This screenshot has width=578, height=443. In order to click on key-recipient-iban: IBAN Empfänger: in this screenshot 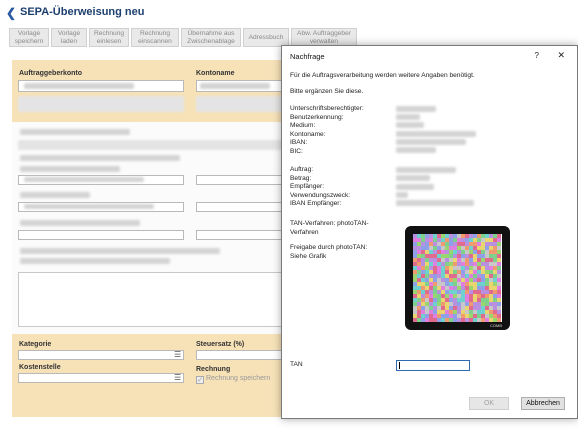, I will do `click(316, 203)`.